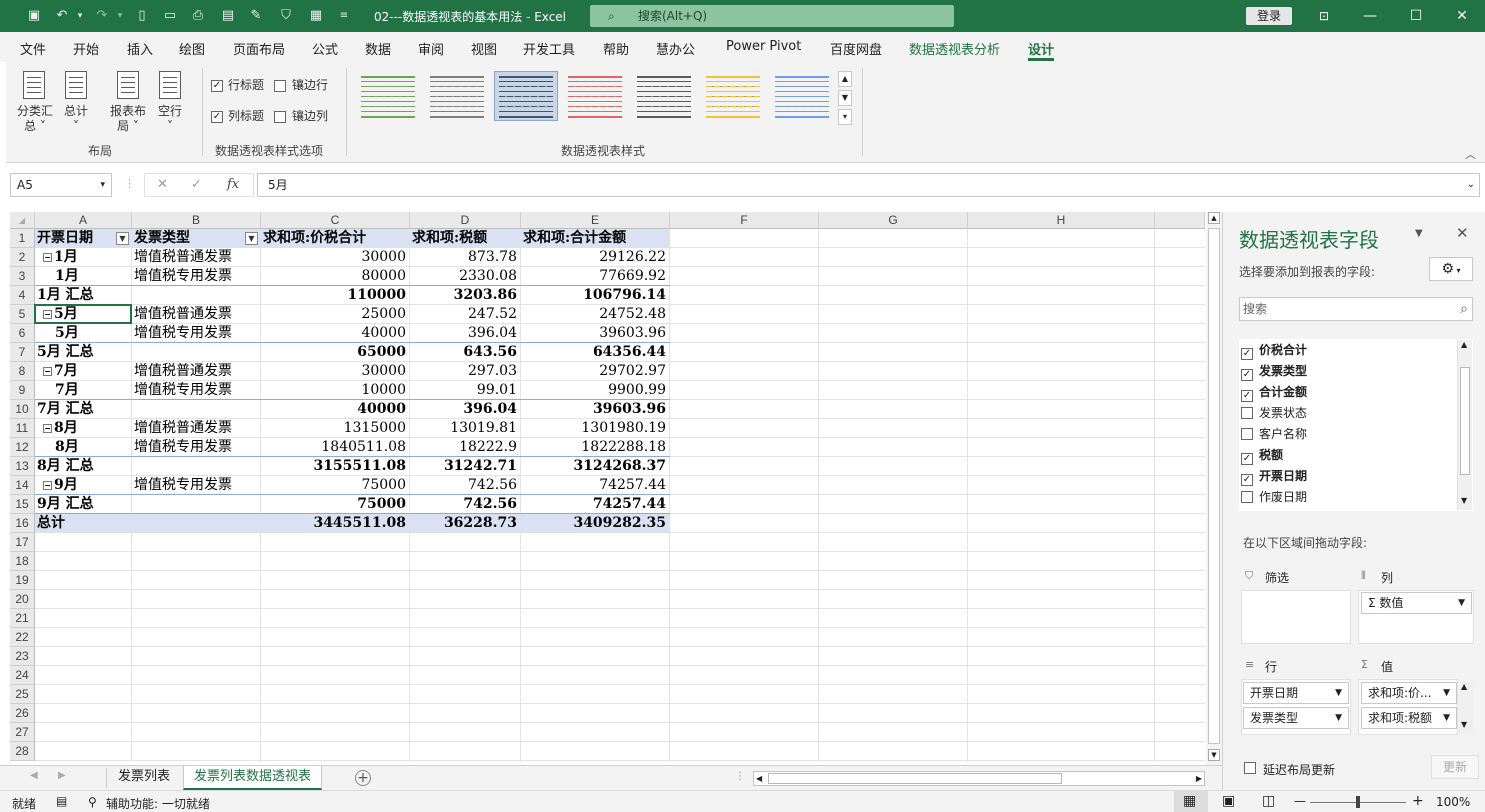 The width and height of the screenshot is (1485, 812). I want to click on row-header: 10, so click(22, 409).